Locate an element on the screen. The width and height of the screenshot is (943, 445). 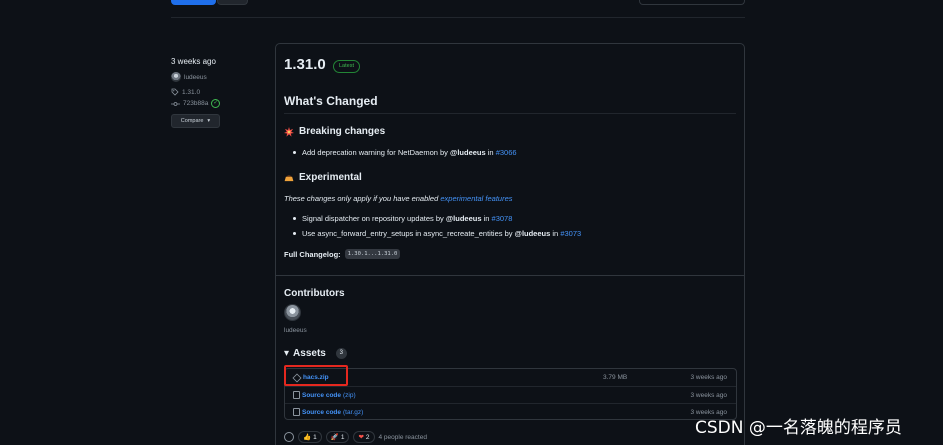
item-text: Add deprecation warning for NetDaemon by is located at coordinates (375, 152).